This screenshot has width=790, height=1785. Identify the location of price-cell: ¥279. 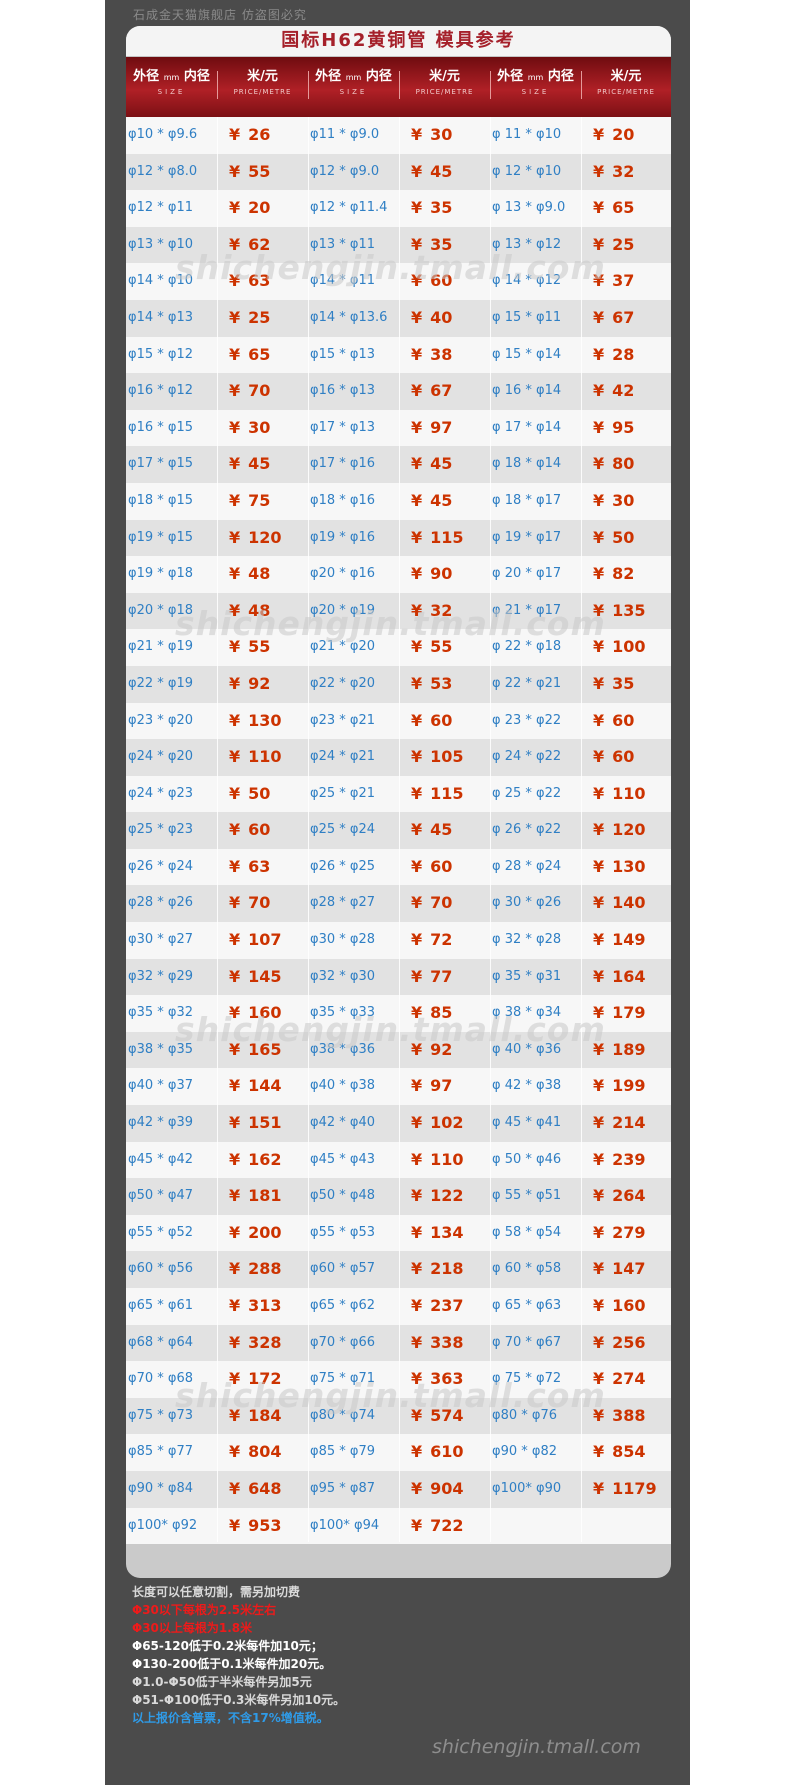
(626, 1233).